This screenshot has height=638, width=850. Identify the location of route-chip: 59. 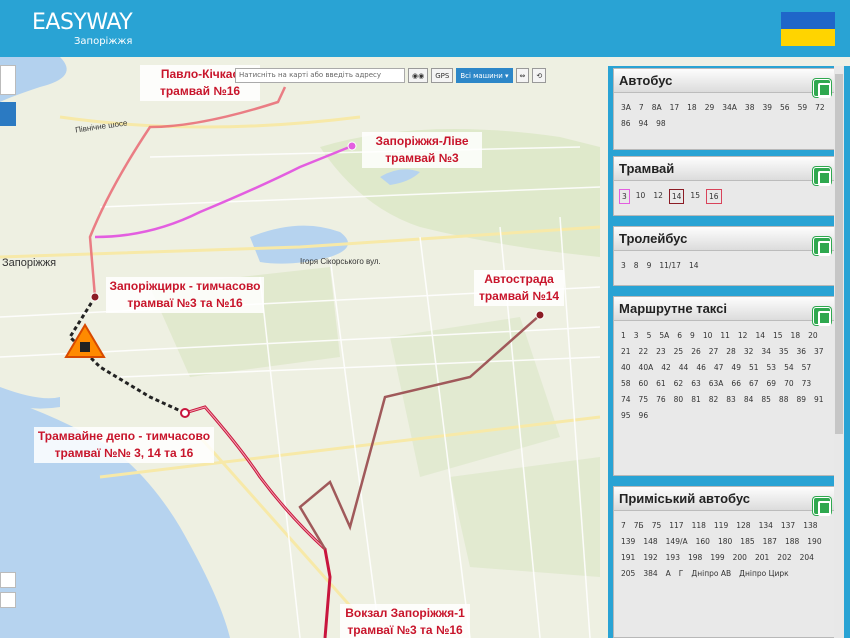
(803, 108).